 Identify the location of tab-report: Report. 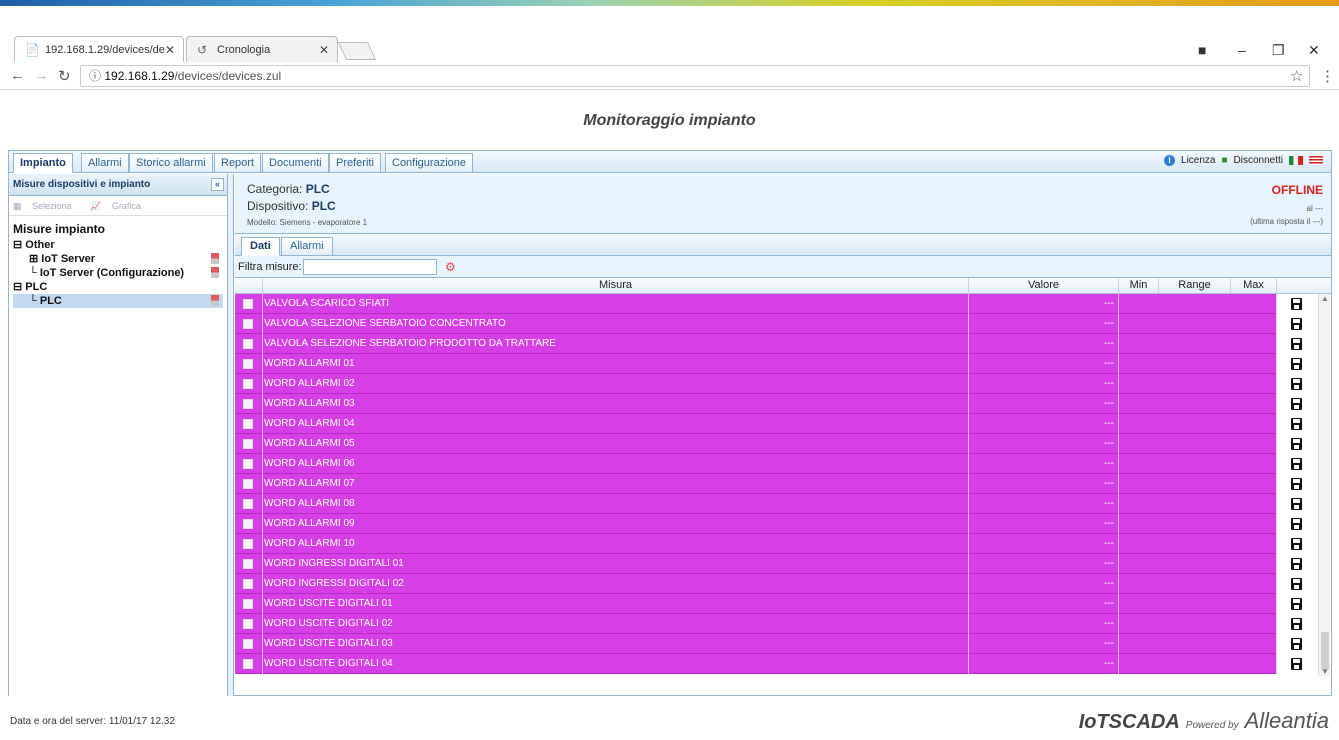
(238, 163).